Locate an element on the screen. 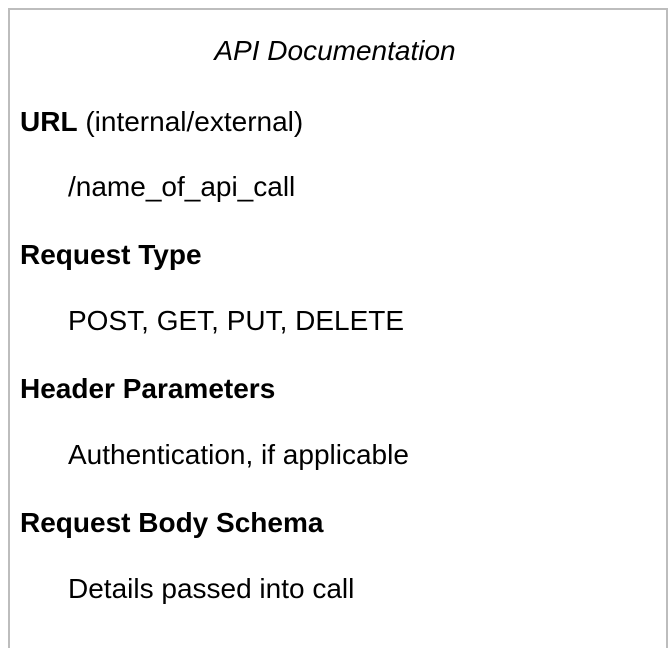 The image size is (670, 648). request-type-value: POST, GET, PUT, DELETE is located at coordinates (236, 320).